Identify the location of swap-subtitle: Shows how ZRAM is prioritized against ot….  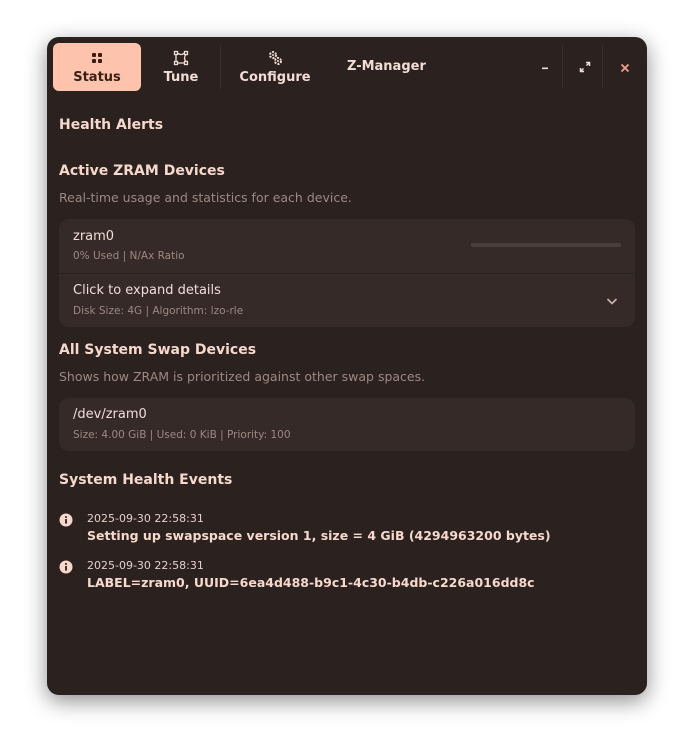
(242, 376).